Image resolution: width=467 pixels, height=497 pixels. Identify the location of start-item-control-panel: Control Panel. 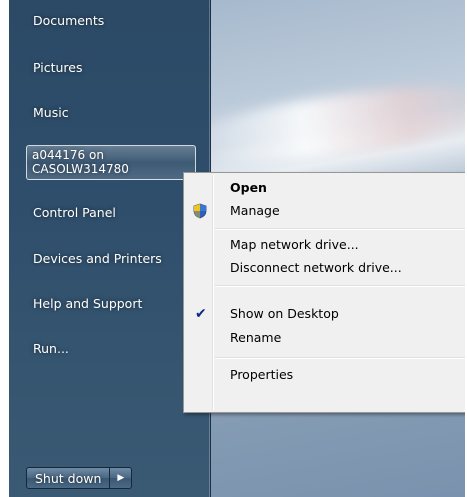
(74, 212).